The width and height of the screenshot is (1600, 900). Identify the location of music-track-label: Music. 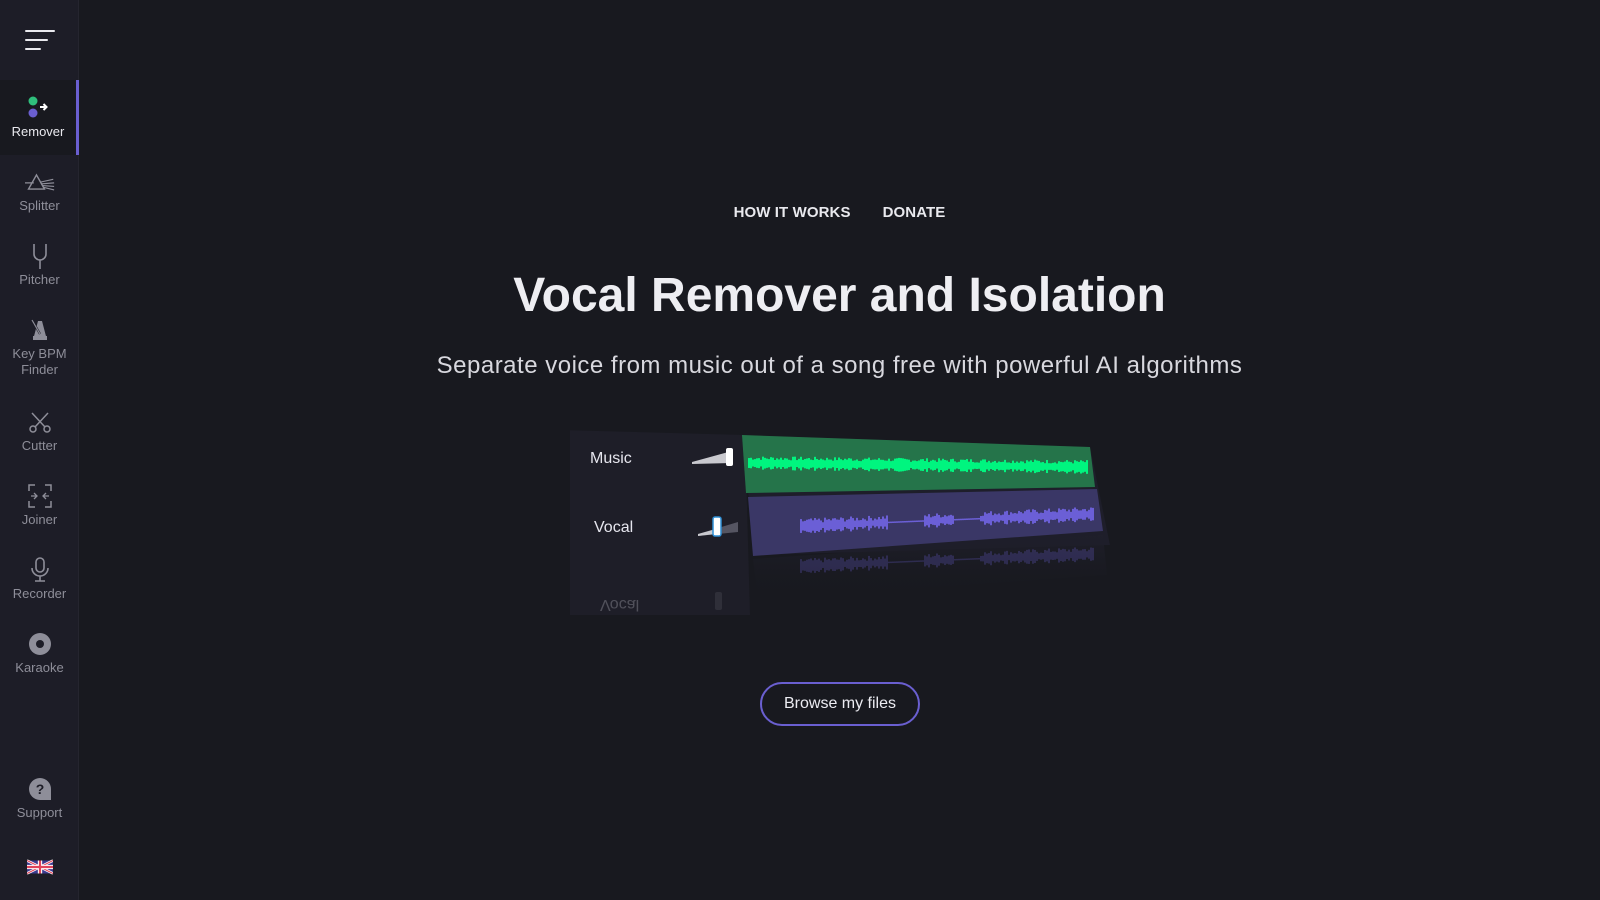
(611, 458).